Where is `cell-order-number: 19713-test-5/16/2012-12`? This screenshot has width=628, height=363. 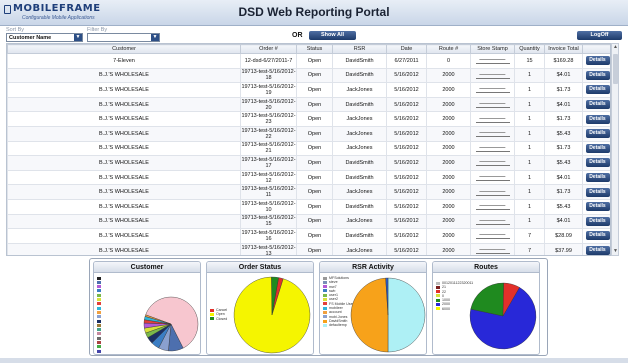 cell-order-number: 19713-test-5/16/2012-12 is located at coordinates (268, 177).